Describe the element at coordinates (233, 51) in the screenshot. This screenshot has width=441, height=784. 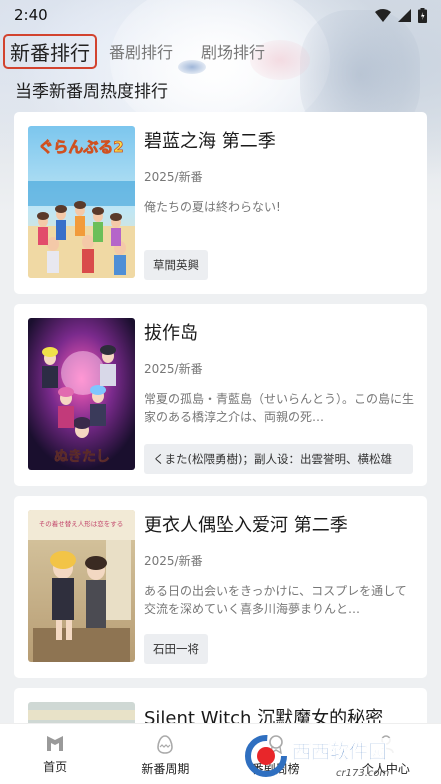
I see `tab-movie-ranking: 剧场排行` at that location.